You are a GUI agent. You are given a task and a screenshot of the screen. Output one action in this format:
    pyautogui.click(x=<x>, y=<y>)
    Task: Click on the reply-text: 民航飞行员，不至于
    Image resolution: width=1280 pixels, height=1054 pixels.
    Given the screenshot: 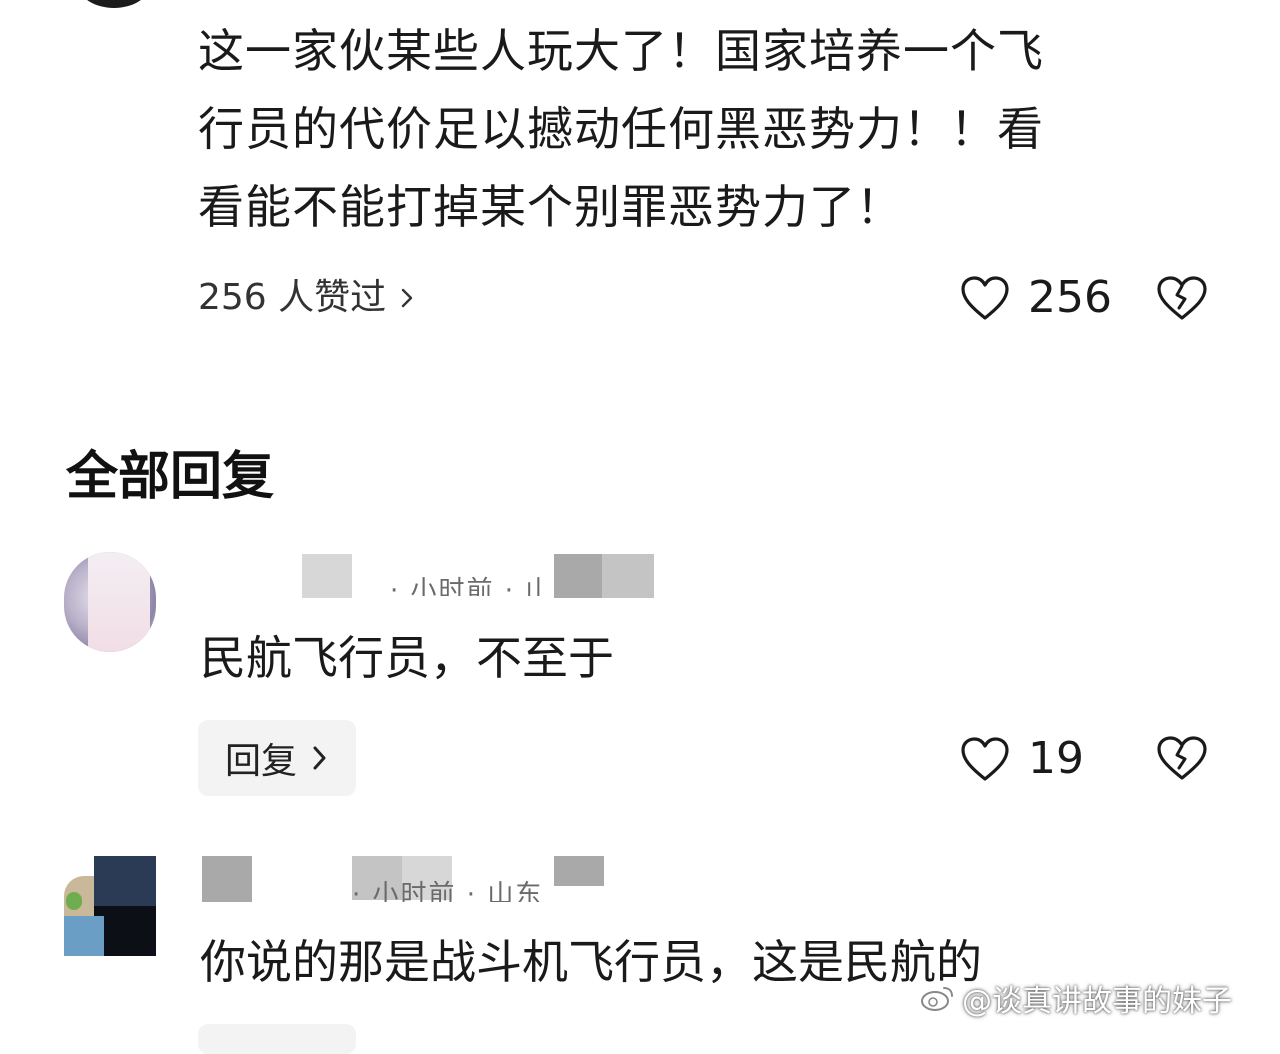 What is the action you would take?
    pyautogui.click(x=407, y=658)
    